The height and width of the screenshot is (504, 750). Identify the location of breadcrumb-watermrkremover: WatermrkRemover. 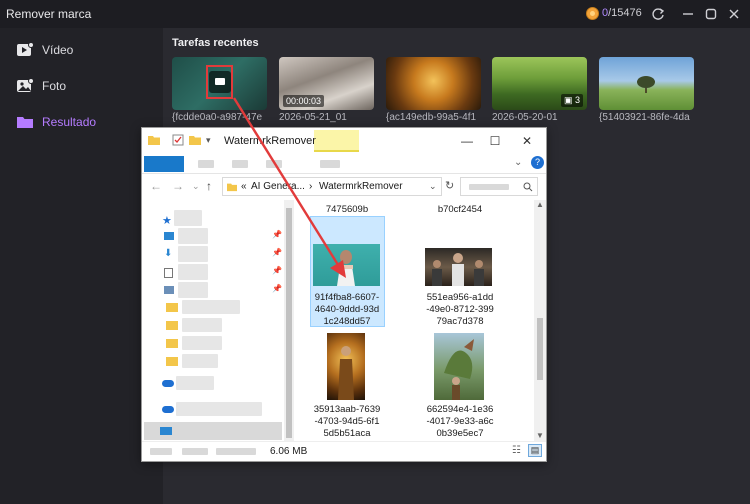
(361, 186).